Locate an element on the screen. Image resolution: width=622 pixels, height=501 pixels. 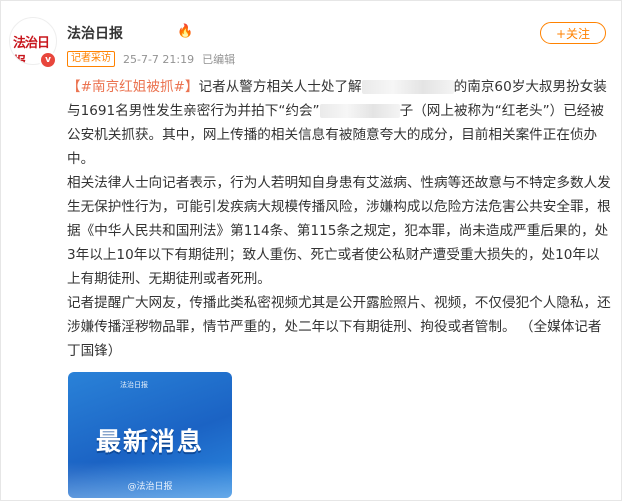
verified-badge-icon: v is located at coordinates (48, 60).